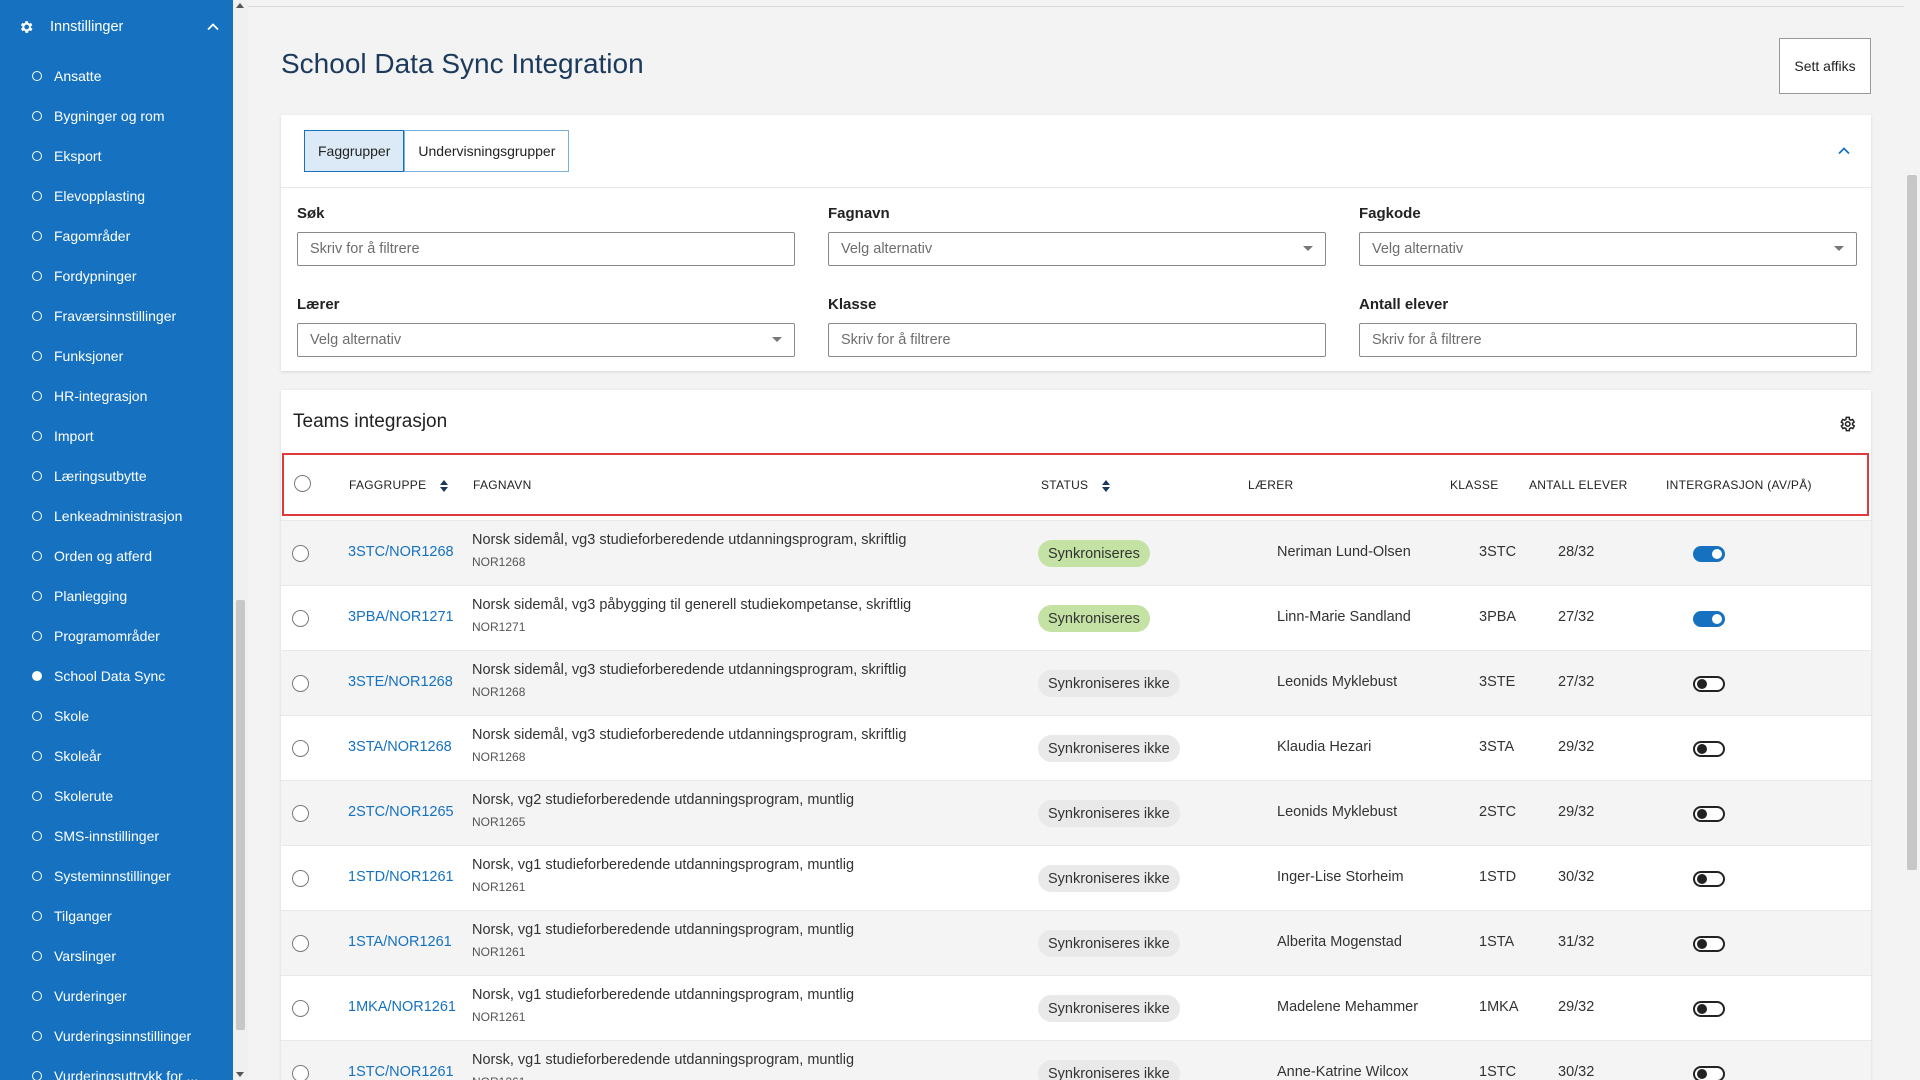  What do you see at coordinates (116, 756) in the screenshot?
I see `sidebar-item: Skoleår` at bounding box center [116, 756].